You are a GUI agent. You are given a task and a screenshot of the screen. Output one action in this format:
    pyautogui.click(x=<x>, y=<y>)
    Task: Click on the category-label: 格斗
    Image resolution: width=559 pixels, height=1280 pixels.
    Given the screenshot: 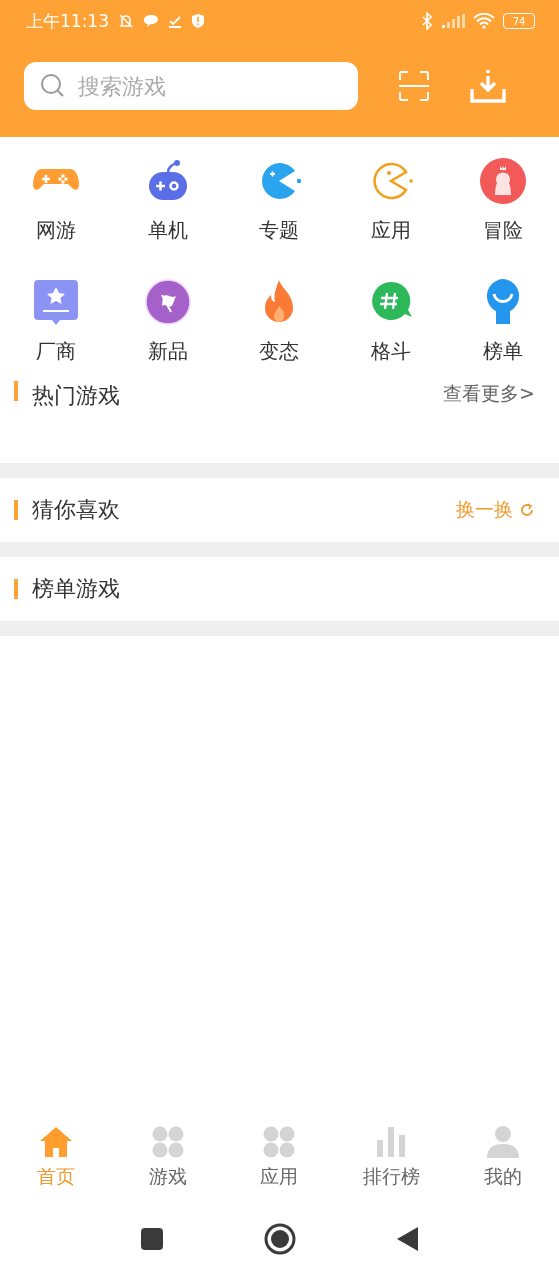 What is the action you would take?
    pyautogui.click(x=391, y=351)
    